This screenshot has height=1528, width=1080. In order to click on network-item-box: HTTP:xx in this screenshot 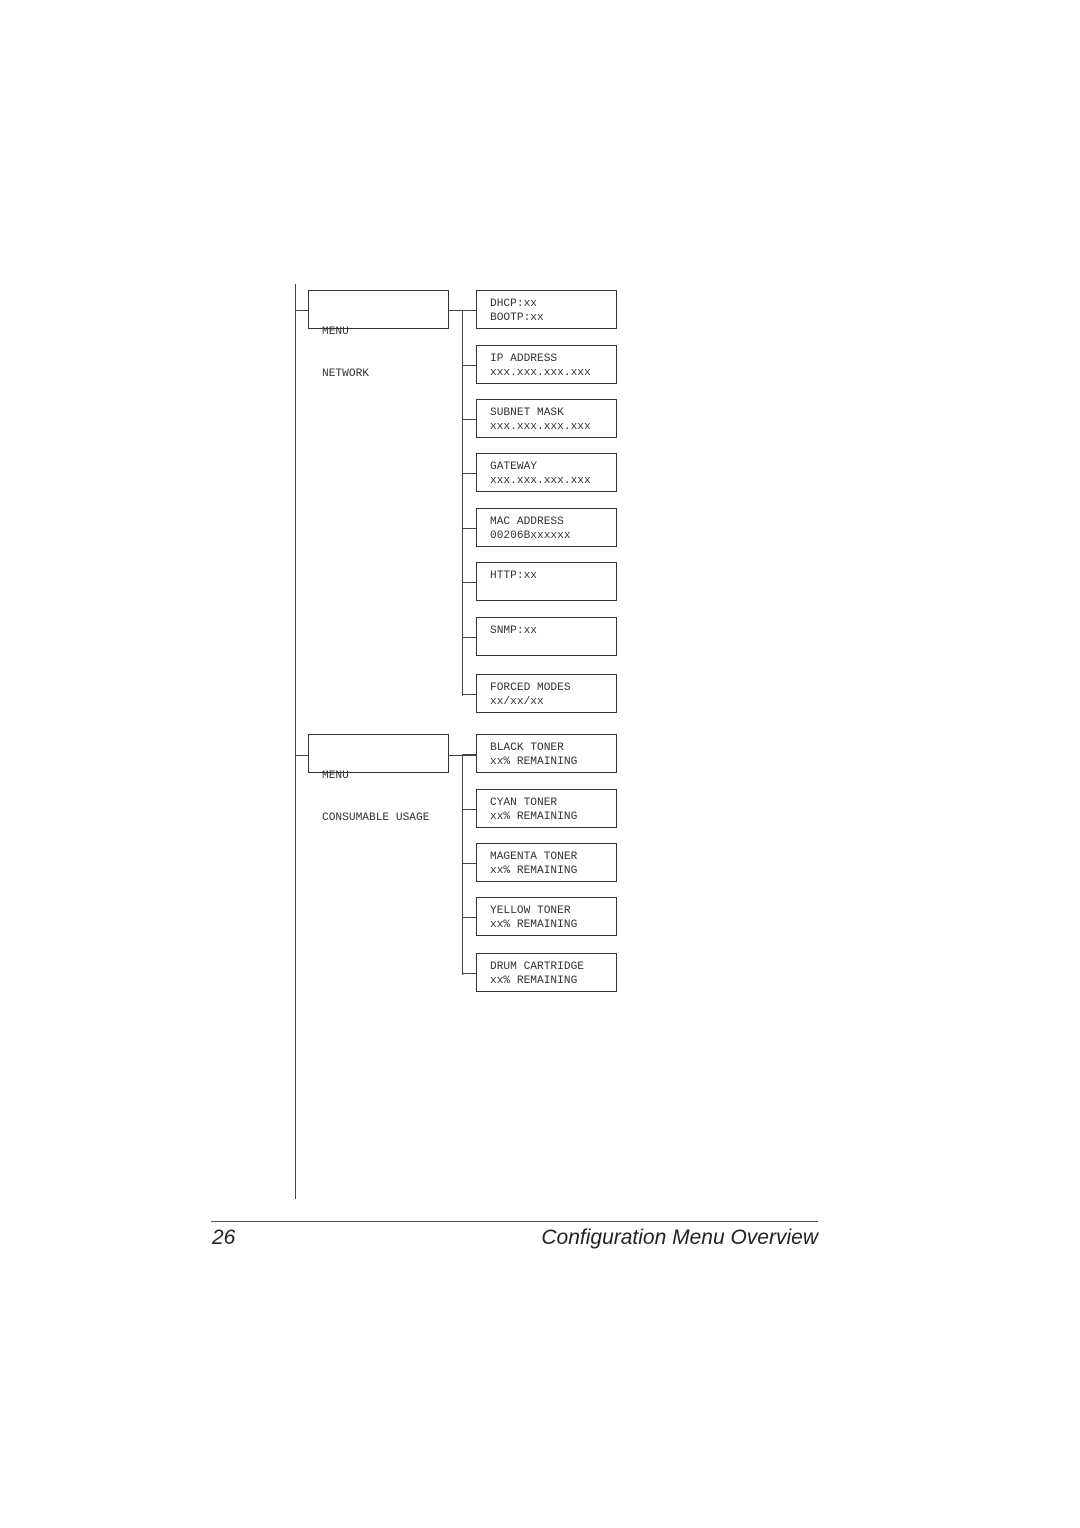, I will do `click(546, 581)`.